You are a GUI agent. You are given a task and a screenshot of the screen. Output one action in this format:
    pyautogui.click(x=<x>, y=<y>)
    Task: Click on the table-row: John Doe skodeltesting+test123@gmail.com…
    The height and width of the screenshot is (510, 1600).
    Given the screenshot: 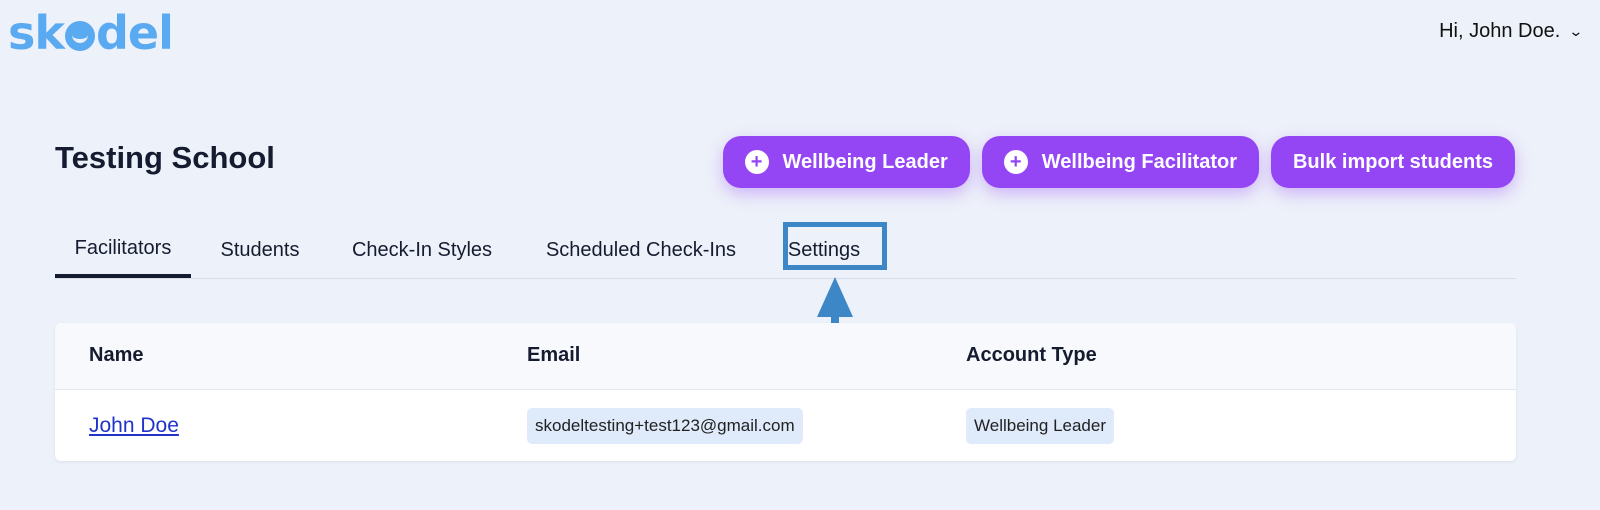 What is the action you would take?
    pyautogui.click(x=785, y=425)
    